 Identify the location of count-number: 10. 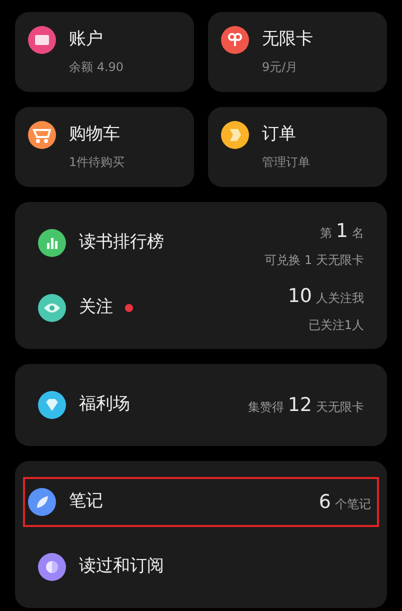
(300, 296).